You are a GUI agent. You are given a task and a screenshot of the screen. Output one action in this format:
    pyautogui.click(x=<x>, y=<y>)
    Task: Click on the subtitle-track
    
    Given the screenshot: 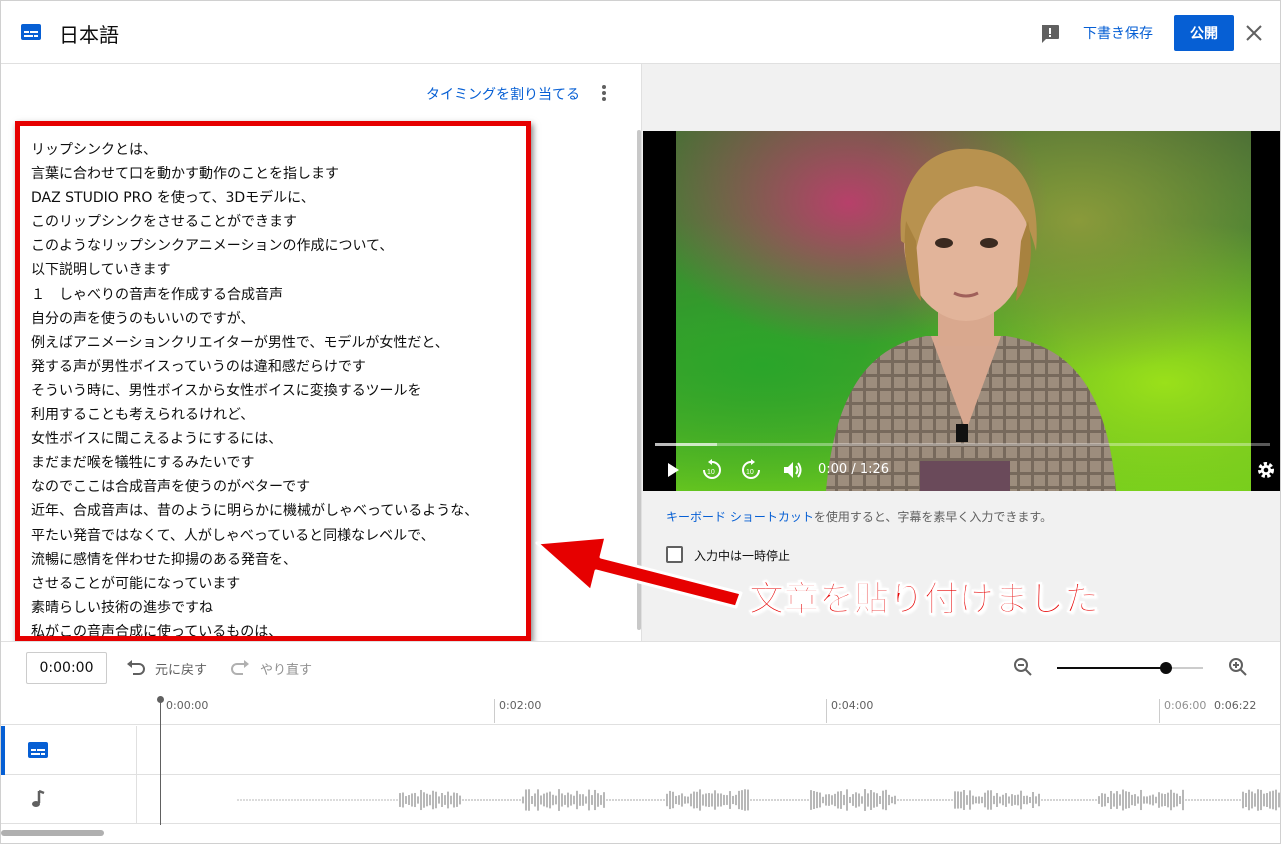 What is the action you would take?
    pyautogui.click(x=640, y=750)
    